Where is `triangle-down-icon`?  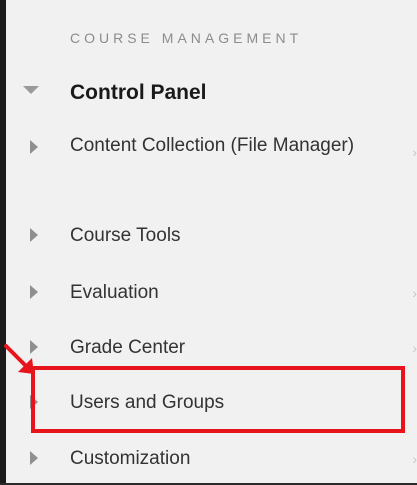 triangle-down-icon is located at coordinates (31, 90).